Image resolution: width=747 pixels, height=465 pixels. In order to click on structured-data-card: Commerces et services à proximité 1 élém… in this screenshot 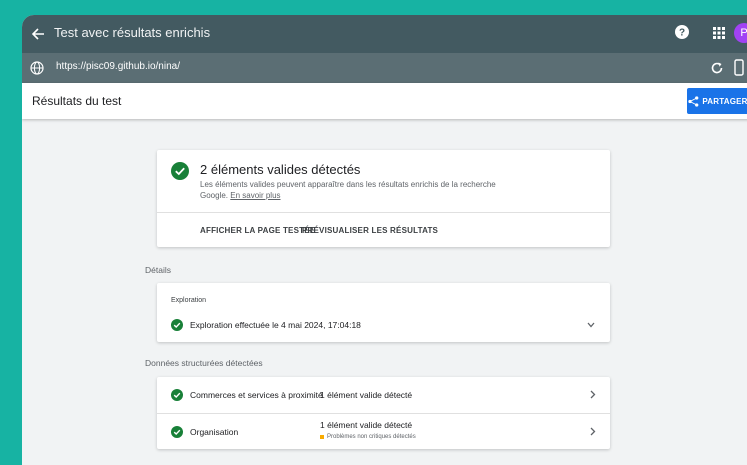, I will do `click(383, 413)`.